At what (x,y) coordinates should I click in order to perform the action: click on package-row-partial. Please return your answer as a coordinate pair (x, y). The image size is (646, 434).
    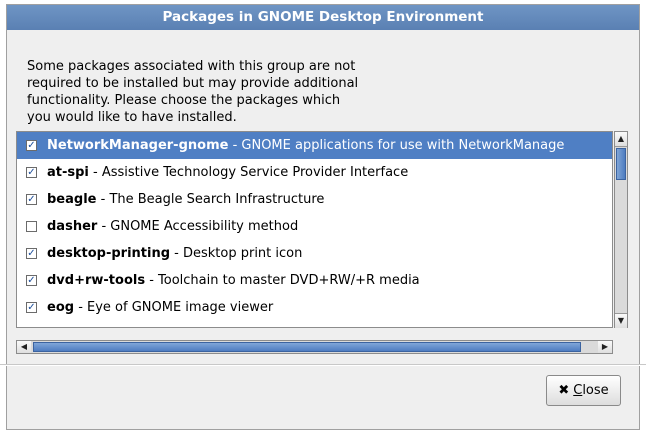
    Looking at the image, I should click on (314, 324).